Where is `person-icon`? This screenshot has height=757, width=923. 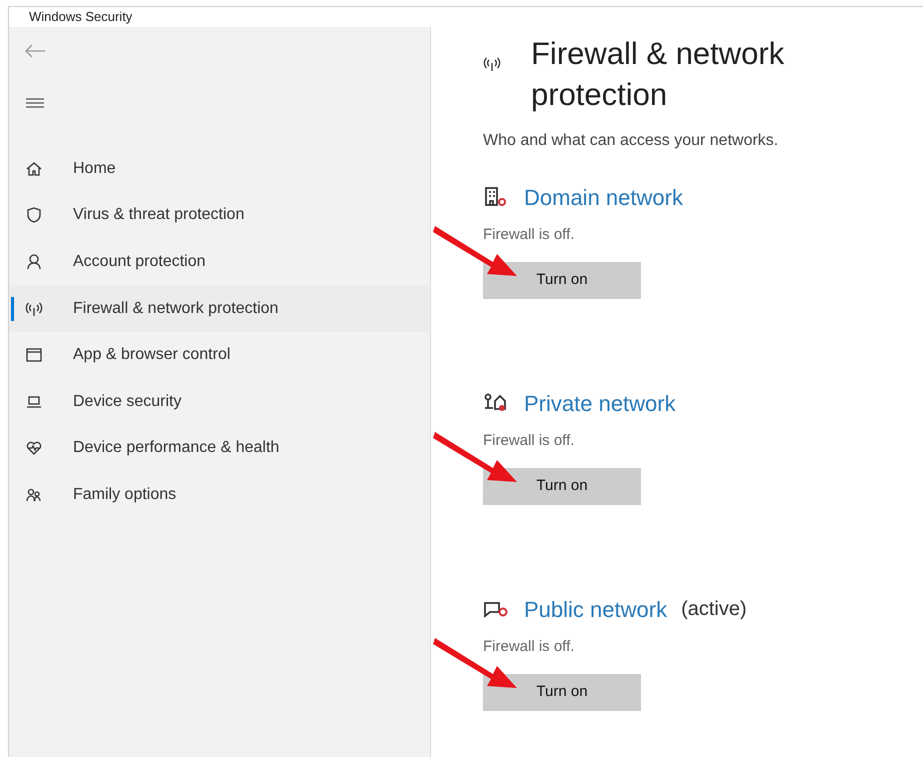 person-icon is located at coordinates (34, 261).